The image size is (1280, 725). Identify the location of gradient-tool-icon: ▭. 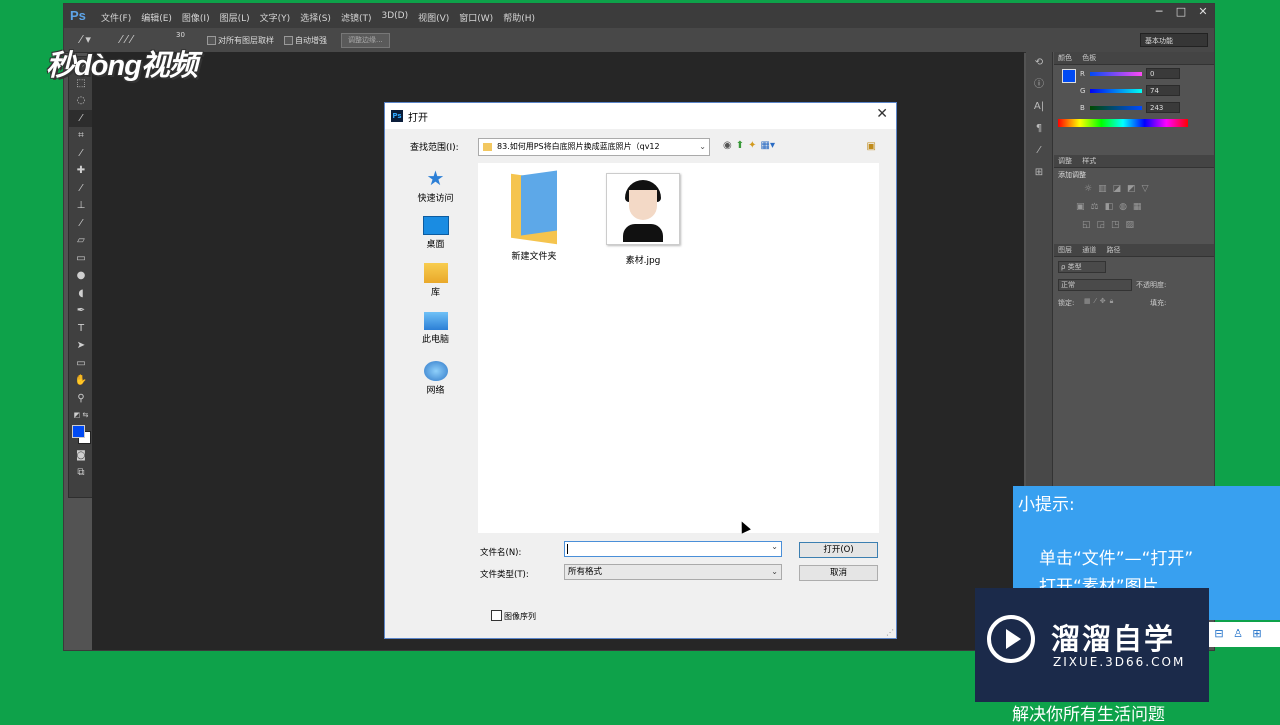
(81, 259).